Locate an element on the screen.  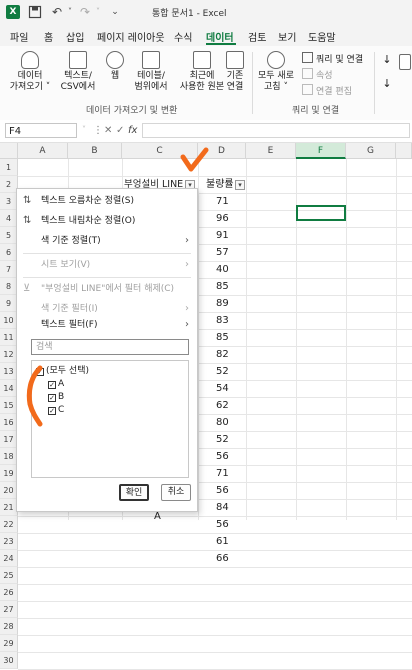
sort-za-icon: ↓ is located at coordinates (387, 83).